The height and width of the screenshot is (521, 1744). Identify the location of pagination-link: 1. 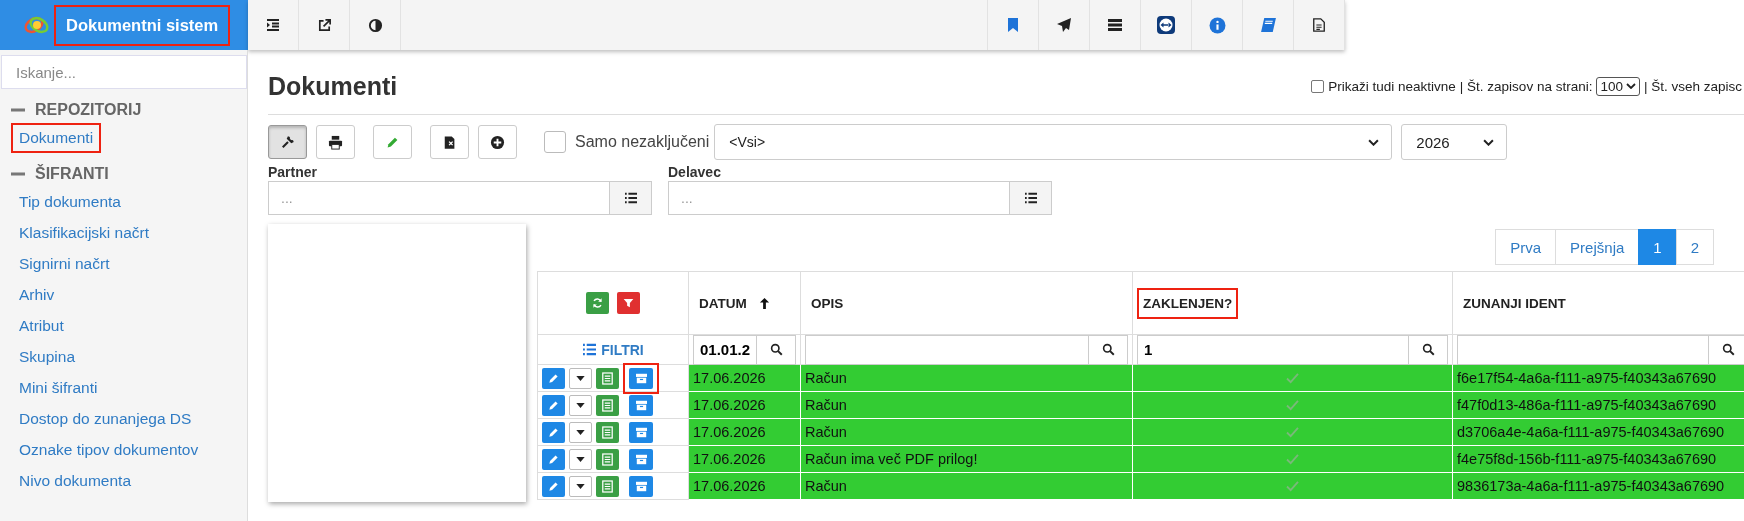
(1657, 247).